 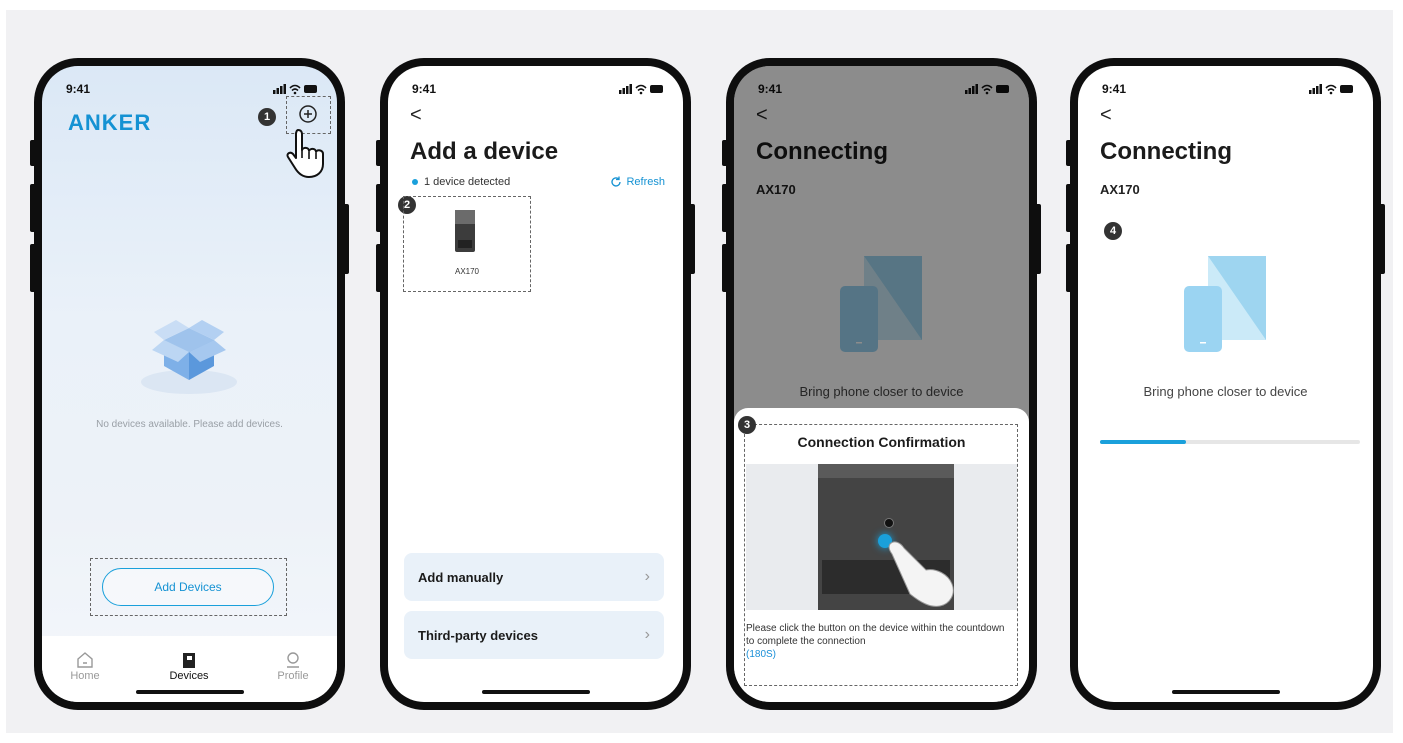 I want to click on tab-home: Home, so click(x=85, y=666).